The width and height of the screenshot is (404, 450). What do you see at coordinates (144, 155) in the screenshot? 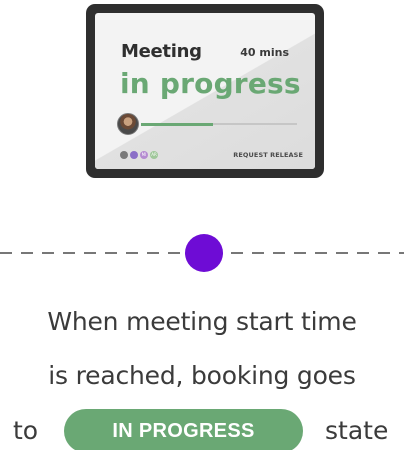
I see `attendee-avatar: MI` at bounding box center [144, 155].